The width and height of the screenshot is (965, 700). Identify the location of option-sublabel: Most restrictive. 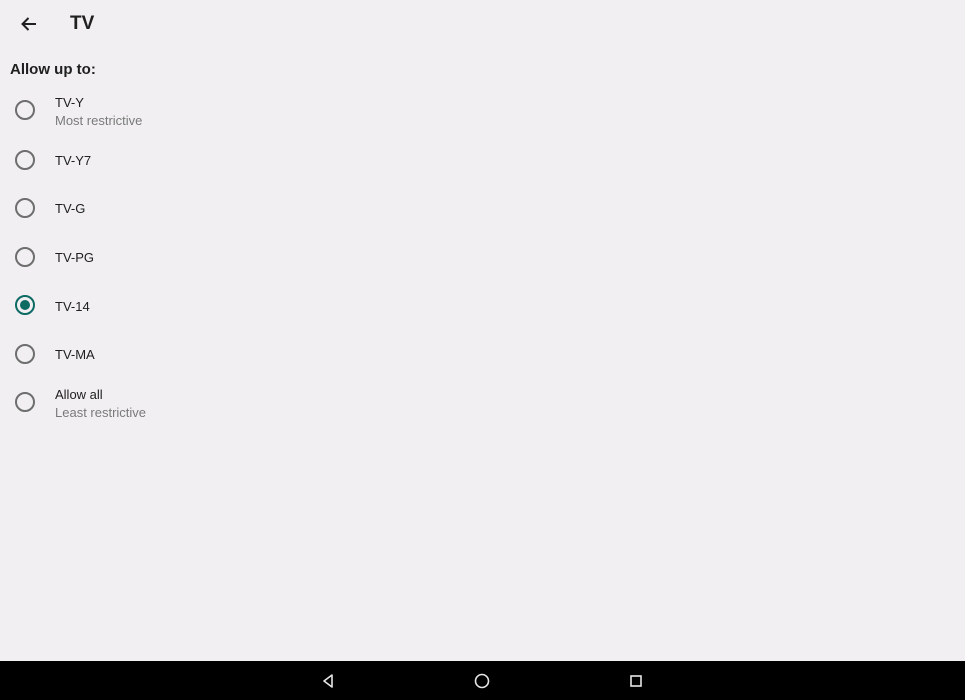
(99, 120).